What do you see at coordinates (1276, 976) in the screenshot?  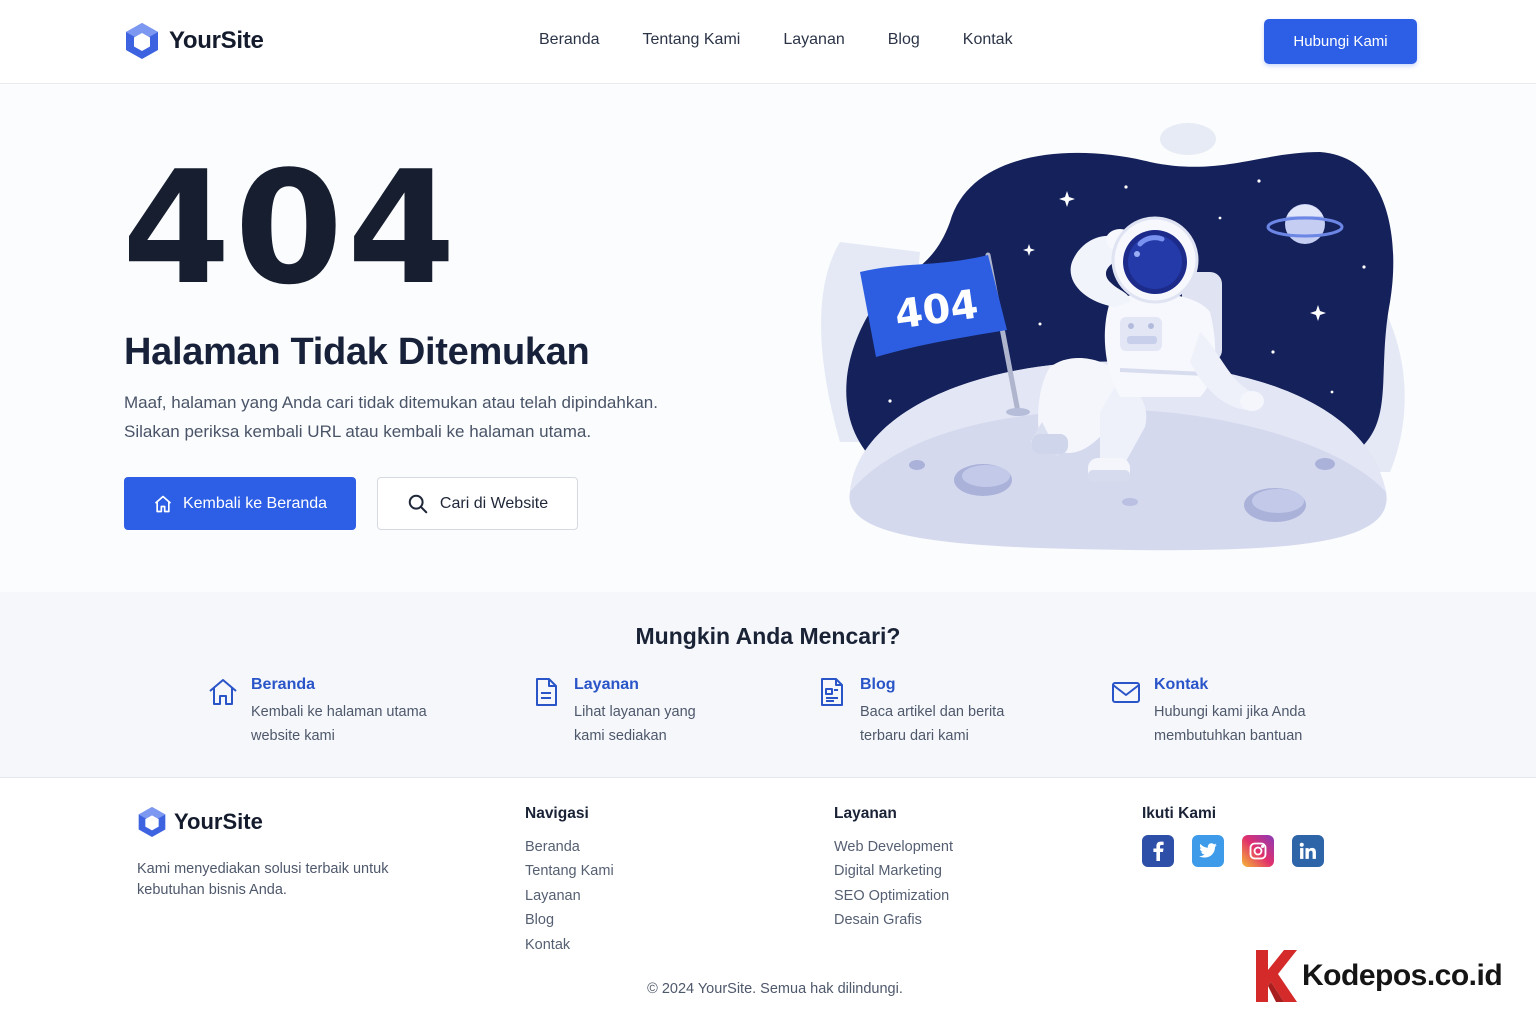 I see `kodepos-logo-icon` at bounding box center [1276, 976].